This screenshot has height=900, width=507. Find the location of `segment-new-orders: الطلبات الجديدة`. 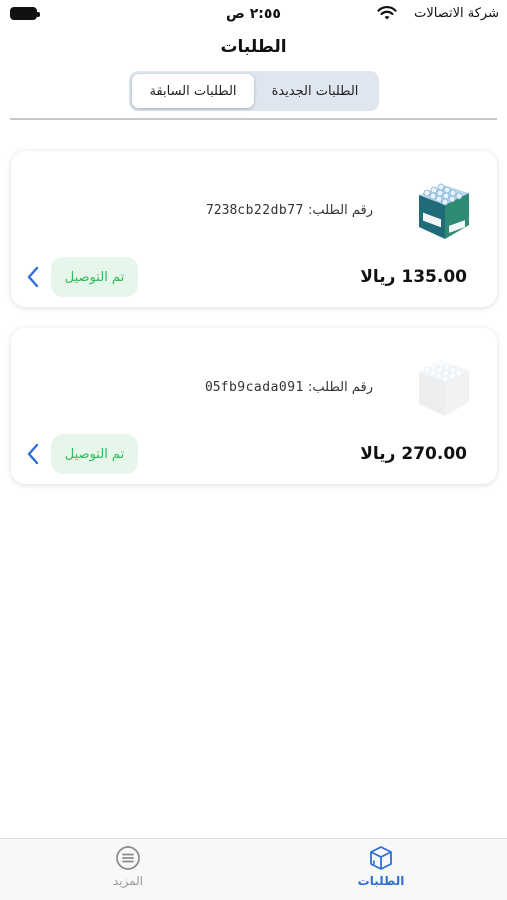

segment-new-orders: الطلبات الجديدة is located at coordinates (315, 91).